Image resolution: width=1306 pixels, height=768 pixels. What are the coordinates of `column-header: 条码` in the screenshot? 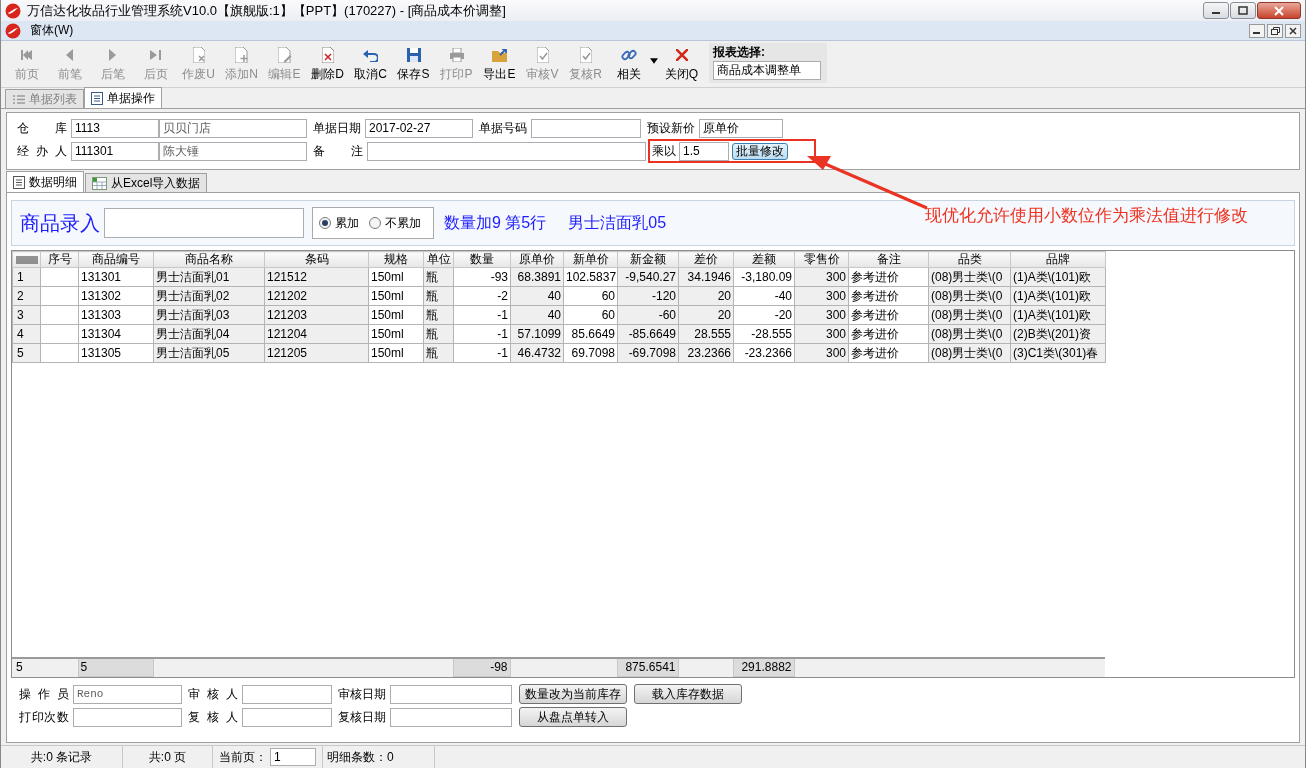 It's located at (316, 259).